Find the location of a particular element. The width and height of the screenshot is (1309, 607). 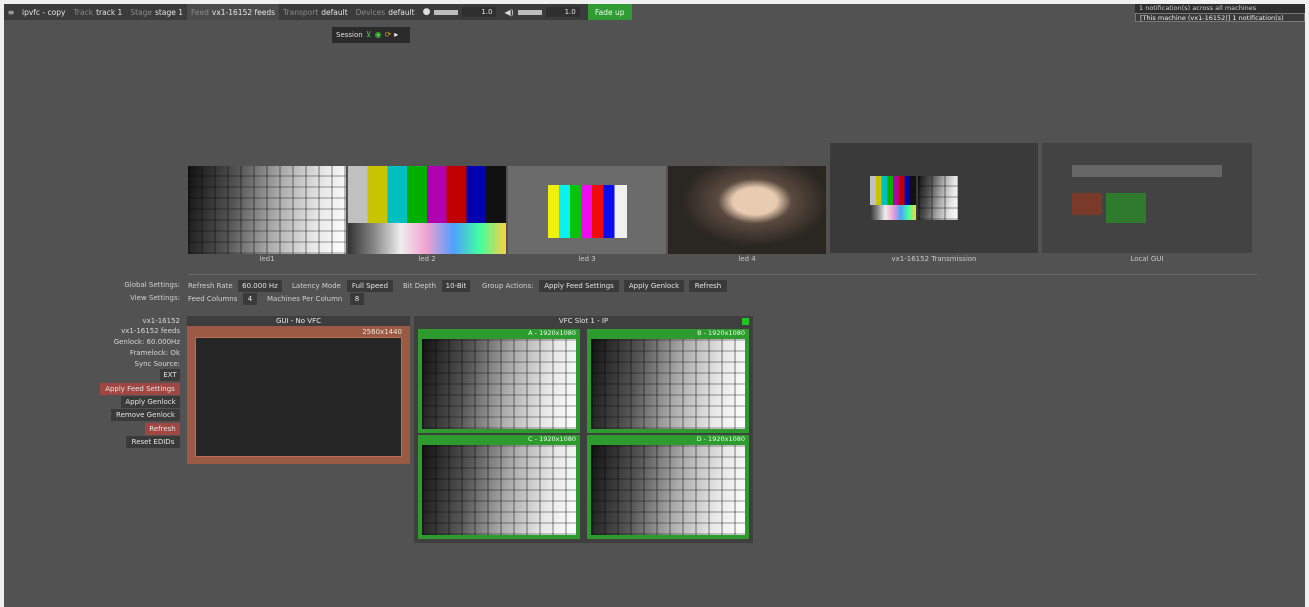

track-value: track 1 is located at coordinates (109, 12).